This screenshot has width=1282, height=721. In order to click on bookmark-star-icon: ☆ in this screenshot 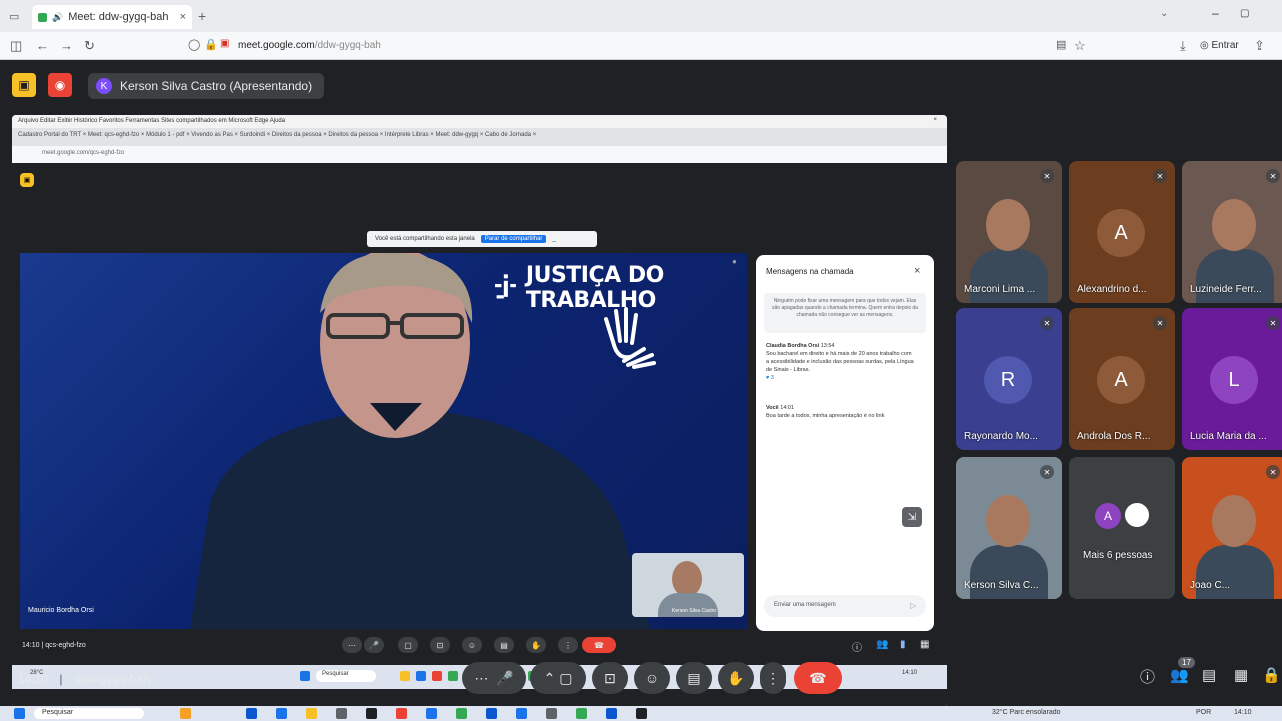, I will do `click(1080, 46)`.